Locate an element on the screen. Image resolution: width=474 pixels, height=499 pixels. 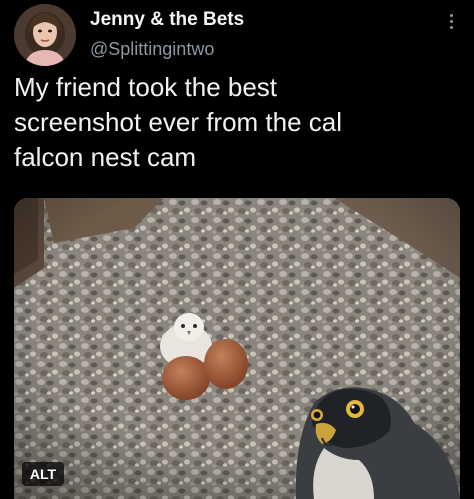
author-name: Jenny & the Bets is located at coordinates (167, 20).